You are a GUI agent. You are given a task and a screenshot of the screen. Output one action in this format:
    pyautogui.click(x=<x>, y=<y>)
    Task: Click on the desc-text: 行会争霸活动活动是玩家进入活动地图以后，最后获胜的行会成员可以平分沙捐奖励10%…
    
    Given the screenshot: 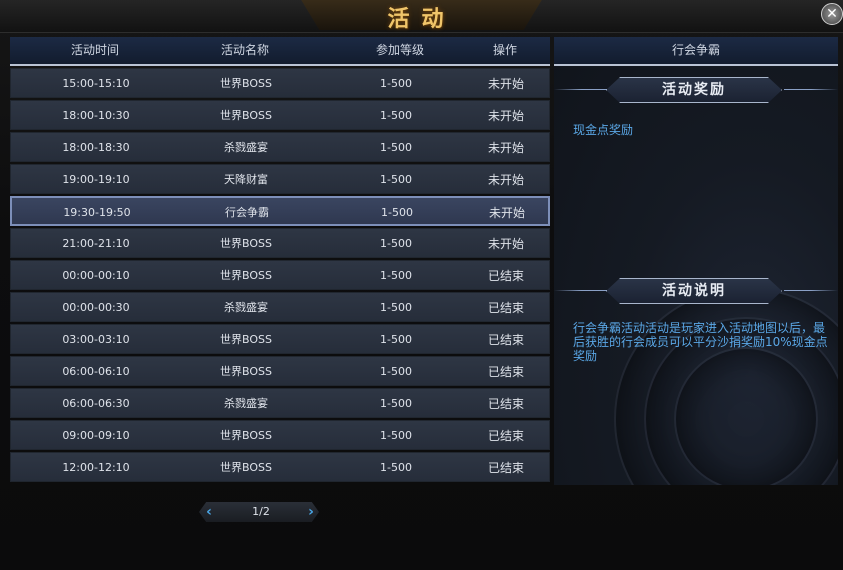 What is the action you would take?
    pyautogui.click(x=700, y=342)
    